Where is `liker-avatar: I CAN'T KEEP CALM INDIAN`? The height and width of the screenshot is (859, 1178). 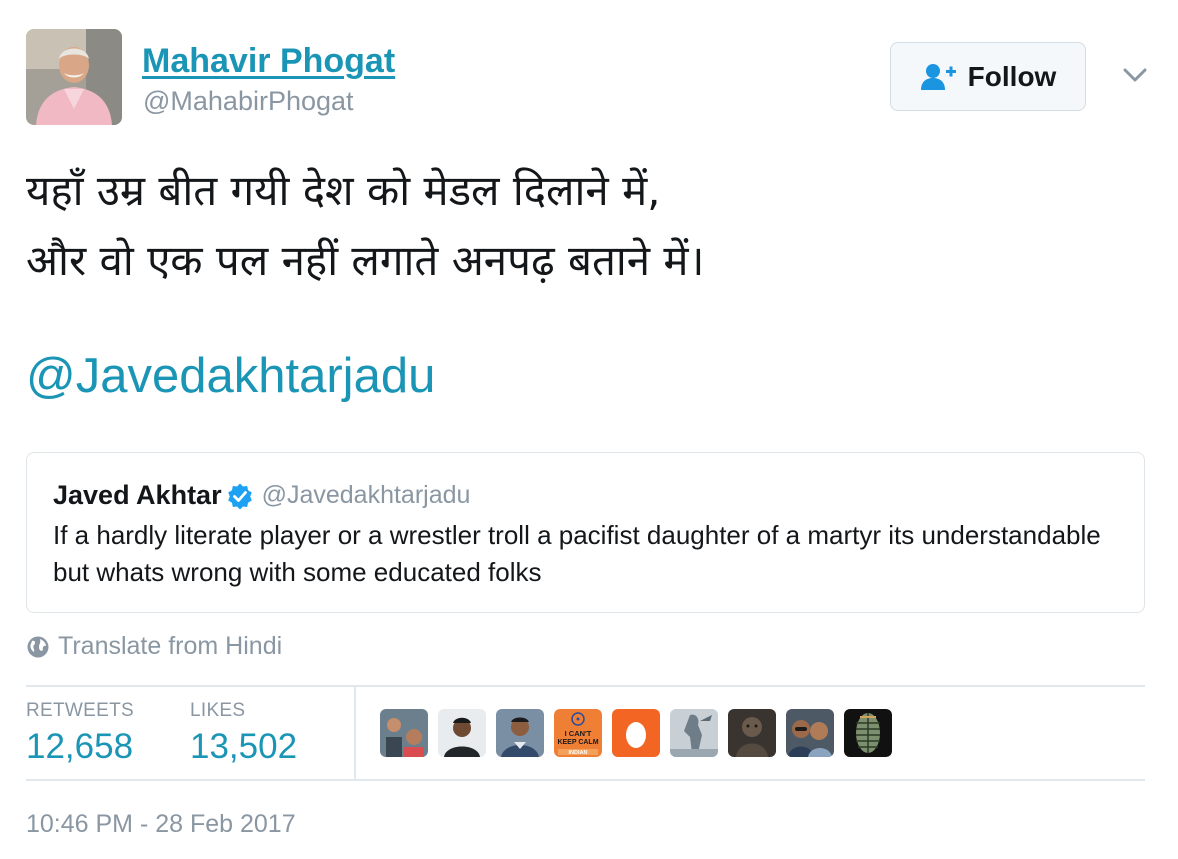
liker-avatar: I CAN'T KEEP CALM INDIAN is located at coordinates (578, 733).